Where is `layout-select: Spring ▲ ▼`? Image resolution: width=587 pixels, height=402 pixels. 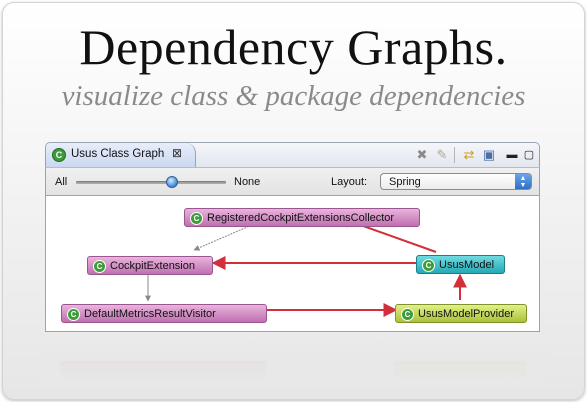 layout-select: Spring ▲ ▼ is located at coordinates (456, 181).